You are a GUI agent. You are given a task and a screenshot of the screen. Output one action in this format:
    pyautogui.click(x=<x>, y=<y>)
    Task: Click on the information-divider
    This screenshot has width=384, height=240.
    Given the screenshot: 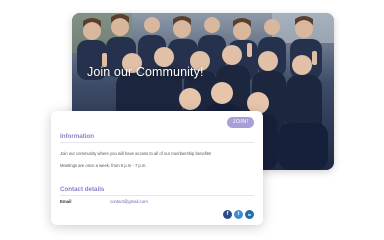 What is the action you would take?
    pyautogui.click(x=157, y=142)
    